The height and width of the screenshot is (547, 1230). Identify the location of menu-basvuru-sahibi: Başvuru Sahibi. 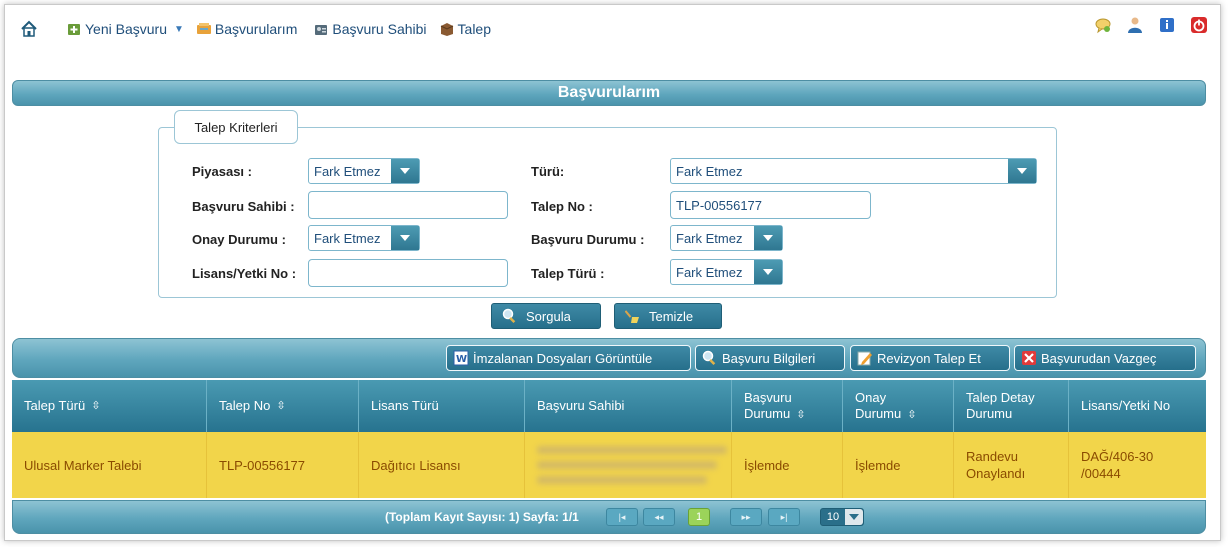
(370, 29).